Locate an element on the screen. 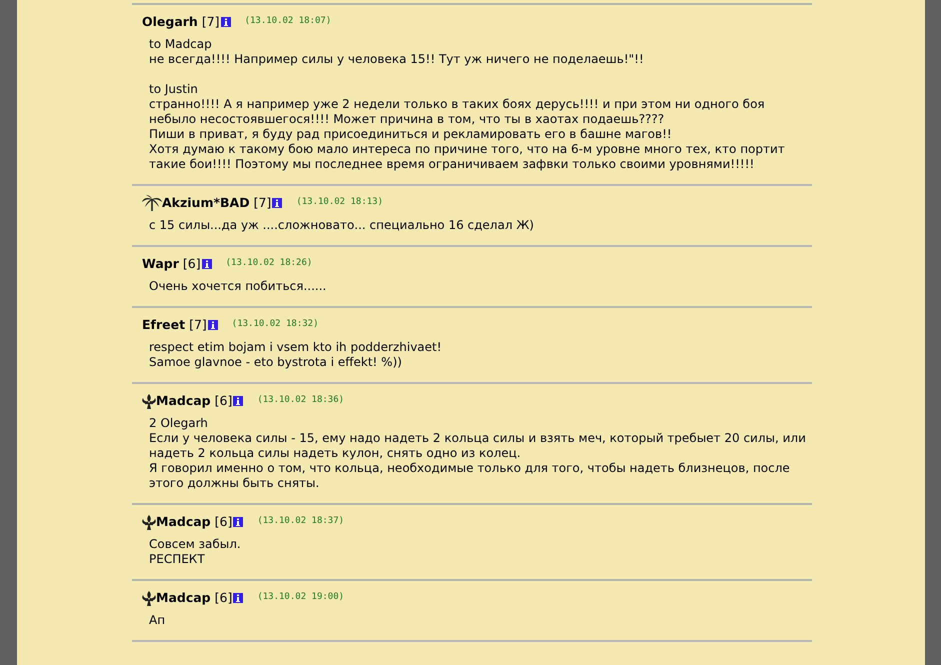 This screenshot has height=665, width=941. post-text: Если у человека силы - 15, ему надо надеть 2 кольца силы и взять меч, который требыет 20 силы, или надеть 2 кольца силы надеть кулон, снять одно из колец. is located at coordinates (478, 446).